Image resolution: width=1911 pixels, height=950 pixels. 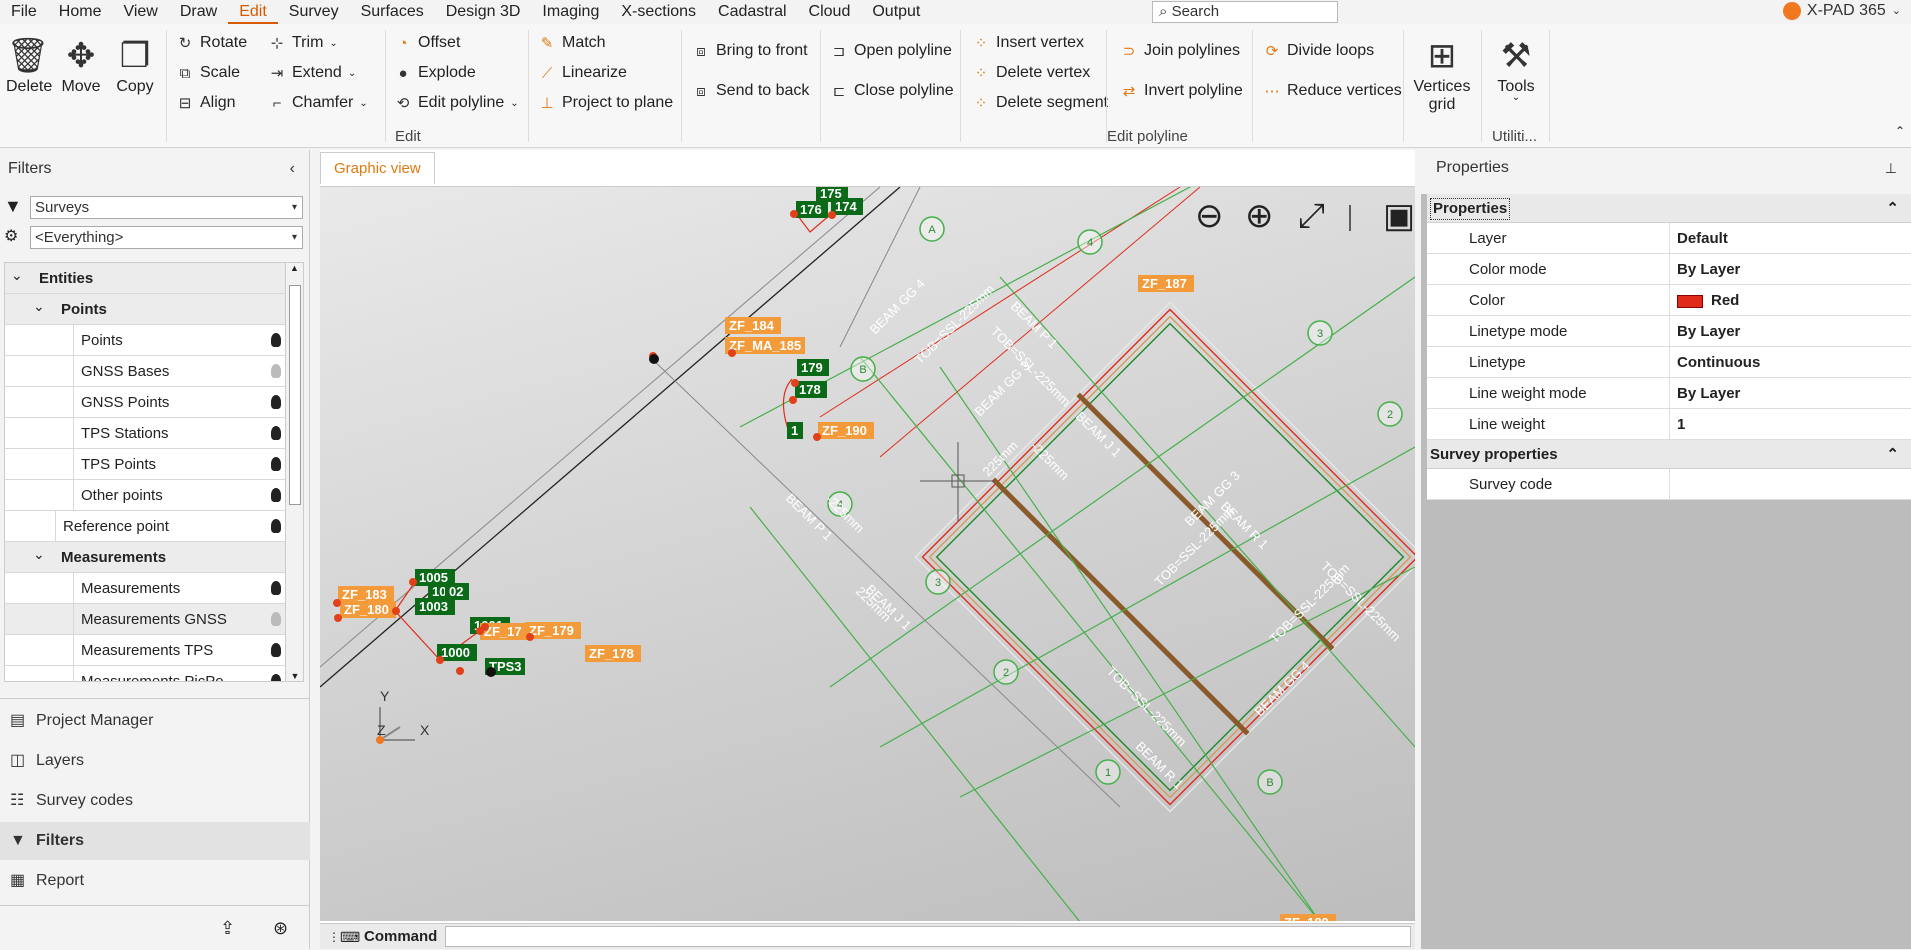 What do you see at coordinates (1669, 269) in the screenshot?
I see `property-row: Color mode By Layer` at bounding box center [1669, 269].